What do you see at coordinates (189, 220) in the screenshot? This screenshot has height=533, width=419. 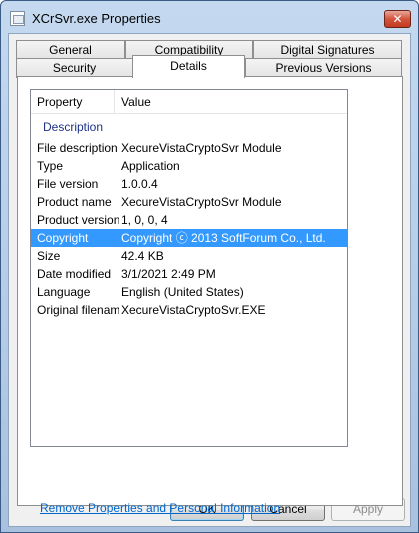 I see `list-item: Product version 1, 0, 0, 4` at bounding box center [189, 220].